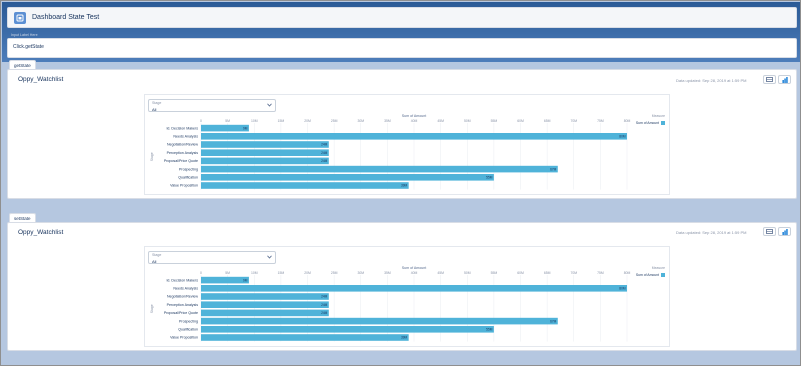 The image size is (801, 366). What do you see at coordinates (28, 47) in the screenshot?
I see `textbox-value: Click.getState` at bounding box center [28, 47].